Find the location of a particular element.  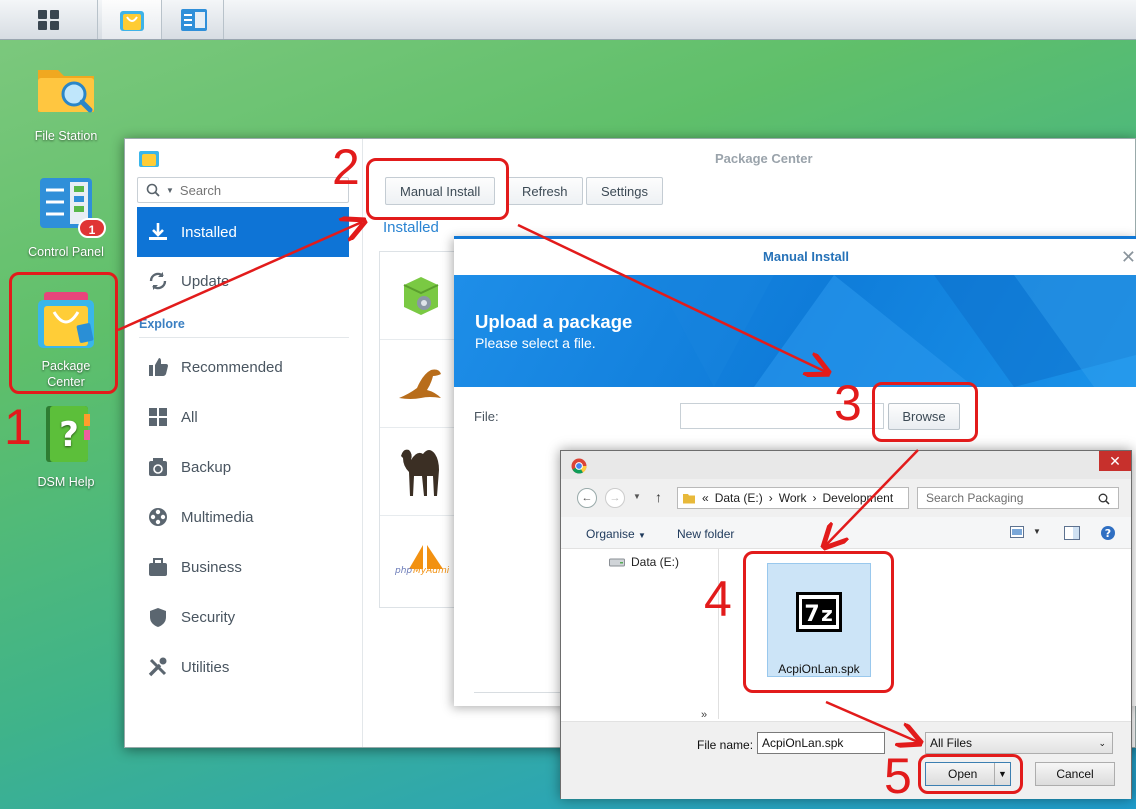

open-button: Open ▼ is located at coordinates (968, 774).